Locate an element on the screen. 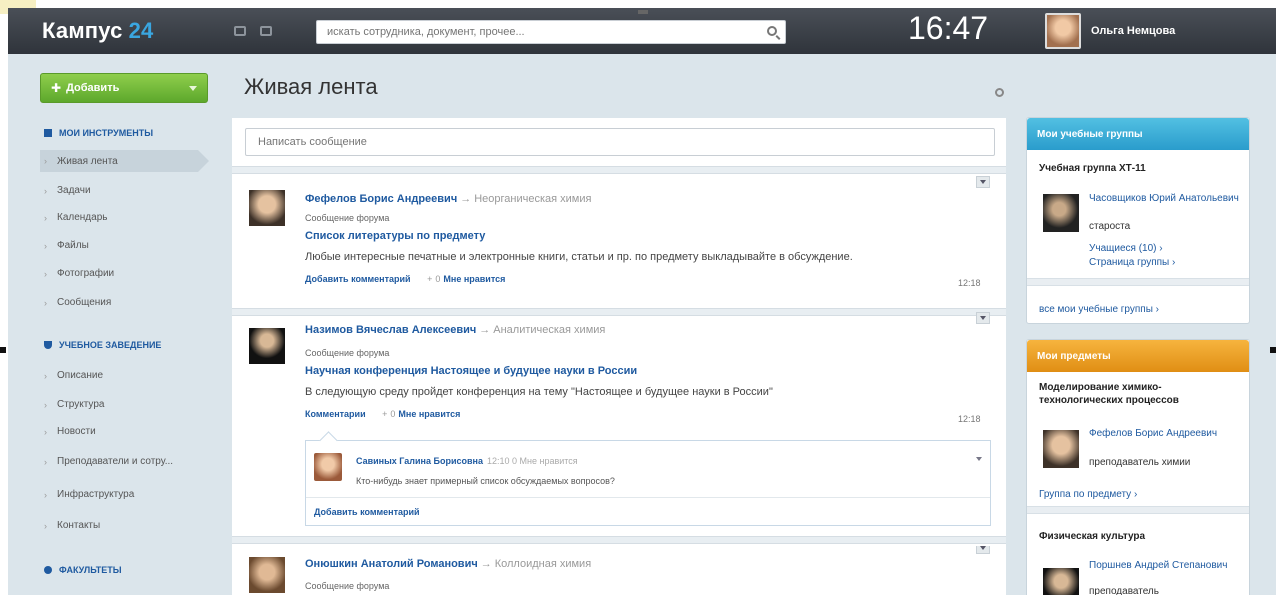 Image resolution: width=1276 pixels, height=595 pixels. post-actions: Добавить комментарий +0 Мне нравится is located at coordinates (405, 279).